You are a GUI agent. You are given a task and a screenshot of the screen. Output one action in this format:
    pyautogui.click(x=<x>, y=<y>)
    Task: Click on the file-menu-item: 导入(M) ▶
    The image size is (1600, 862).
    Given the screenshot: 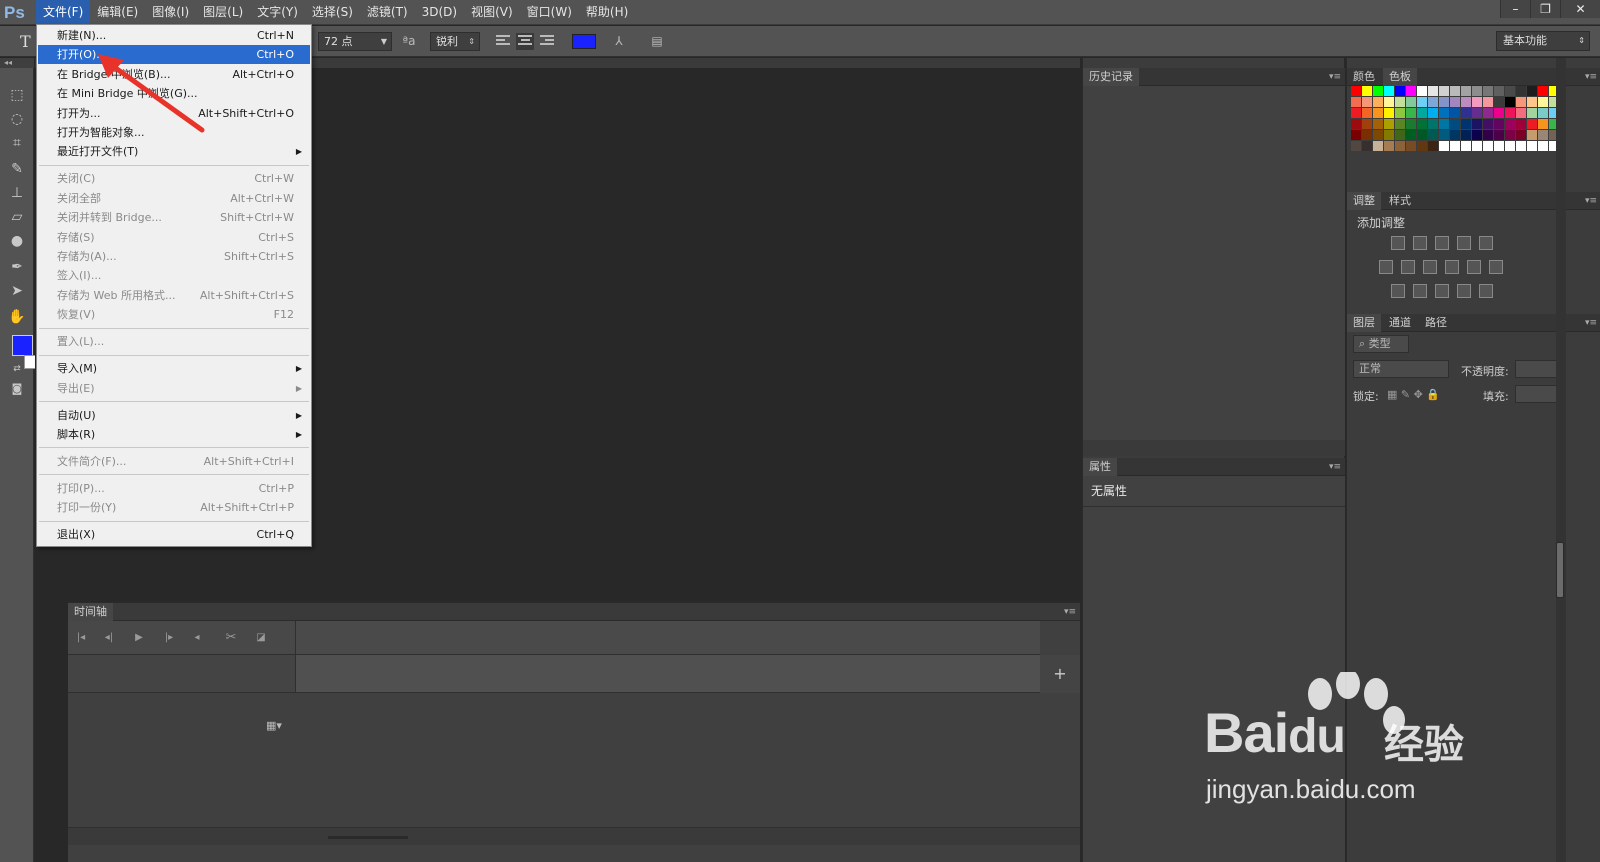 What is the action you would take?
    pyautogui.click(x=174, y=368)
    